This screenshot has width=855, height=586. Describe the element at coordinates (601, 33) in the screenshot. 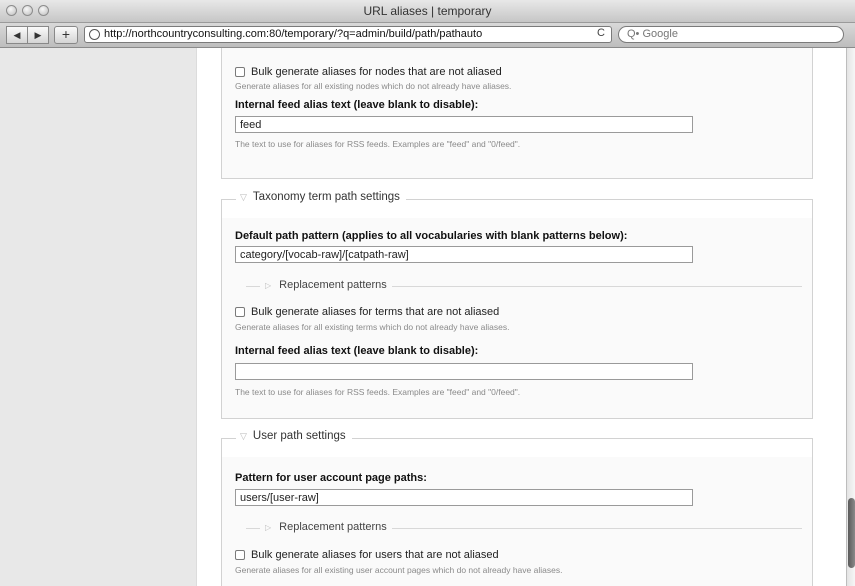

I see `reload-button: C` at that location.